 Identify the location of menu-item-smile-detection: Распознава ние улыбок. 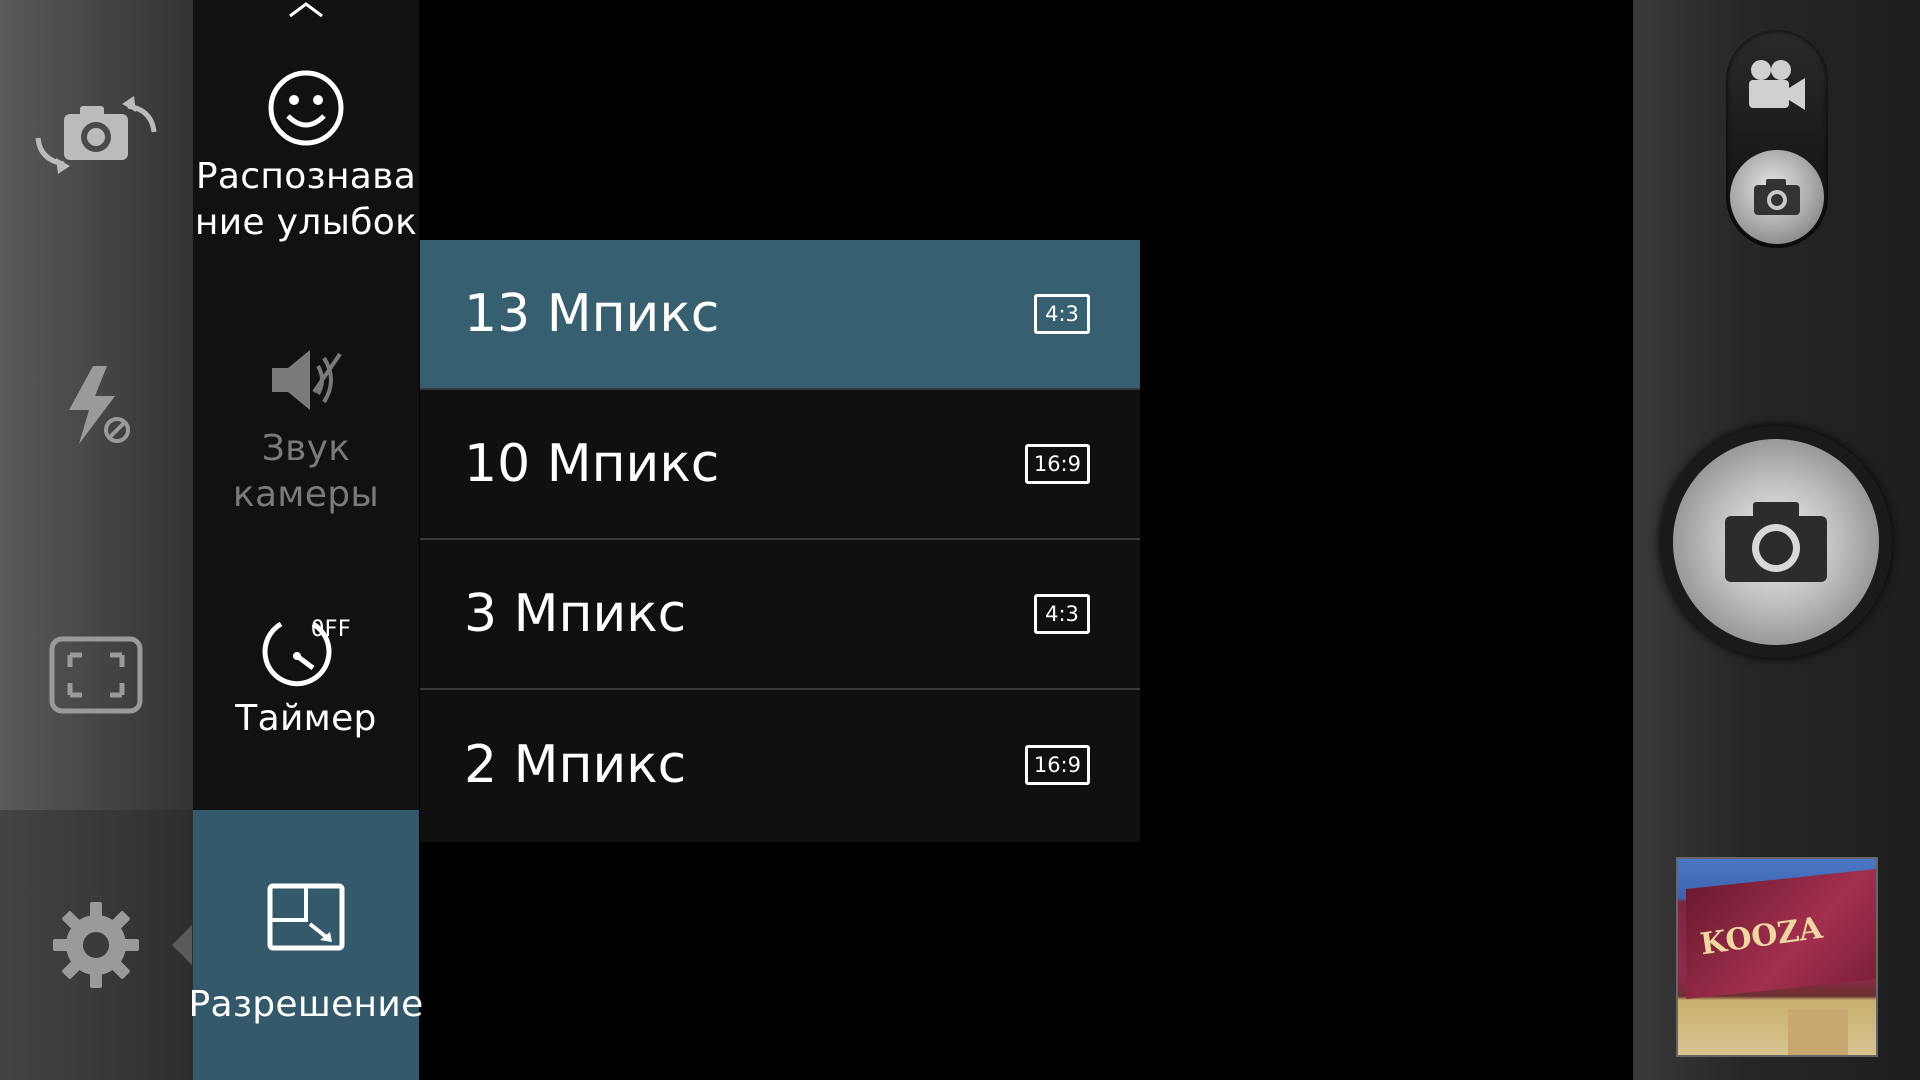
(306, 163).